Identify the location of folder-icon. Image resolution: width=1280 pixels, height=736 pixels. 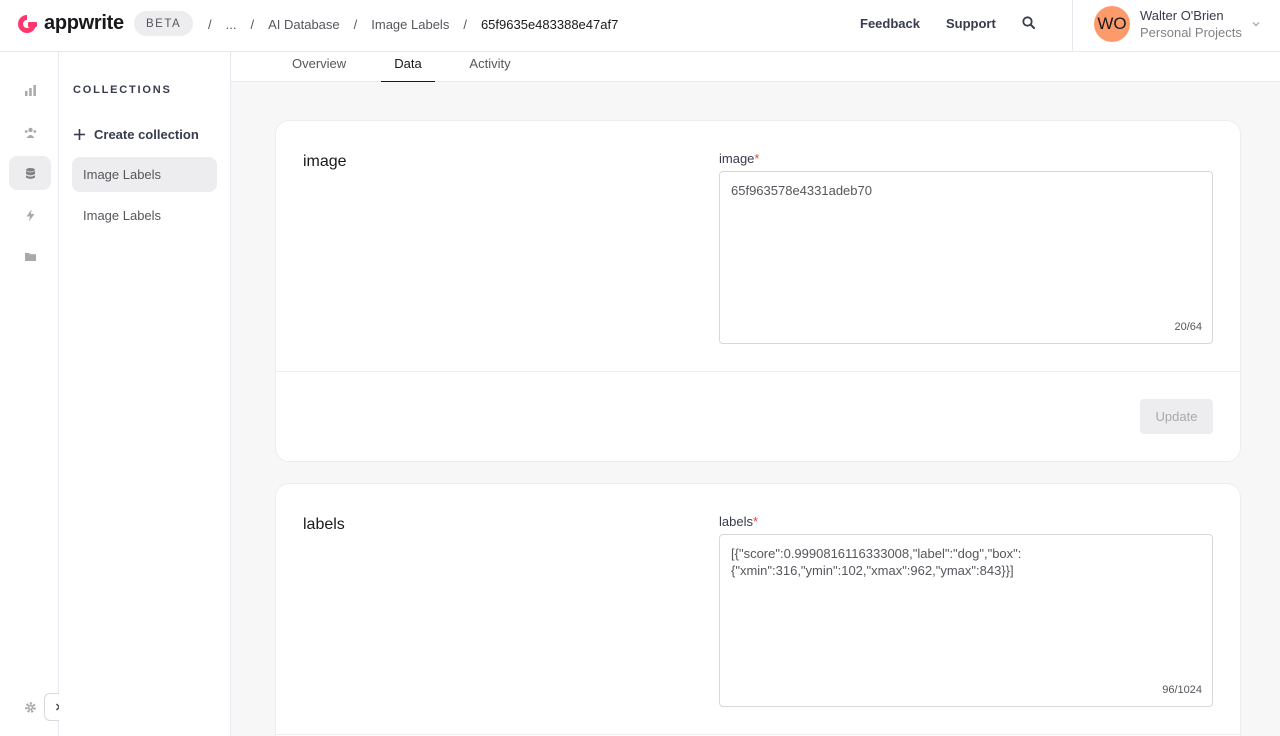
(30, 256).